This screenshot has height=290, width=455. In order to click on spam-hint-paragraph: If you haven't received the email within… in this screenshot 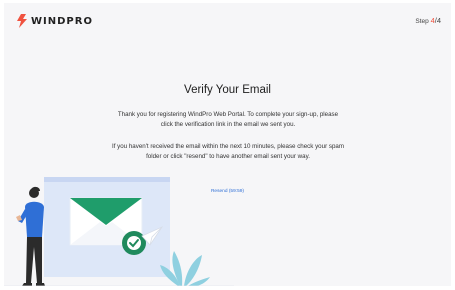, I will do `click(228, 151)`.